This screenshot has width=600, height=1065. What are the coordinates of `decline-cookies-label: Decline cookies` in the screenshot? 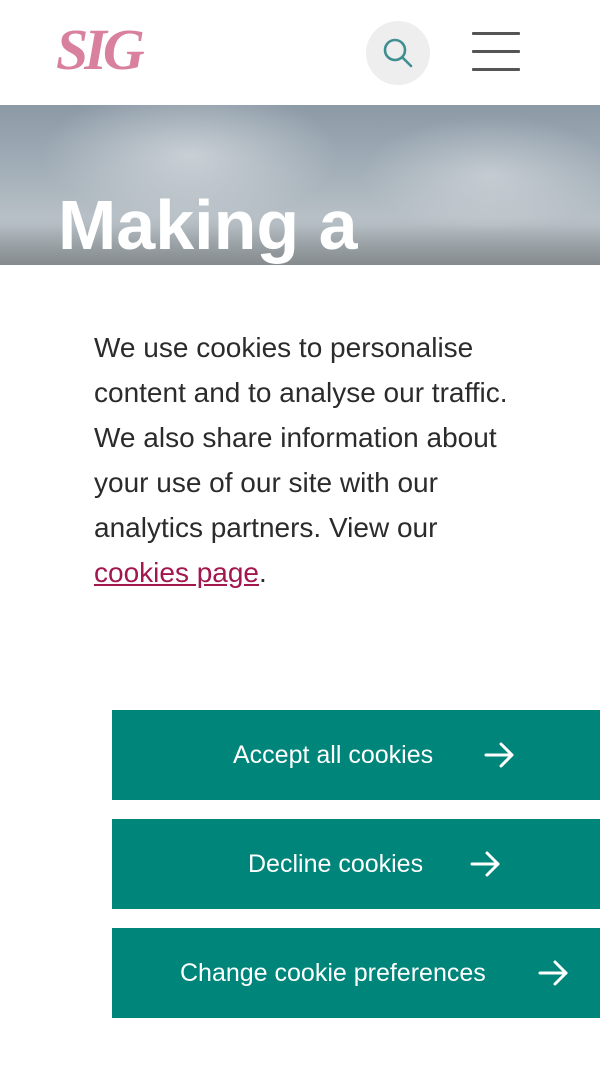 It's located at (336, 864).